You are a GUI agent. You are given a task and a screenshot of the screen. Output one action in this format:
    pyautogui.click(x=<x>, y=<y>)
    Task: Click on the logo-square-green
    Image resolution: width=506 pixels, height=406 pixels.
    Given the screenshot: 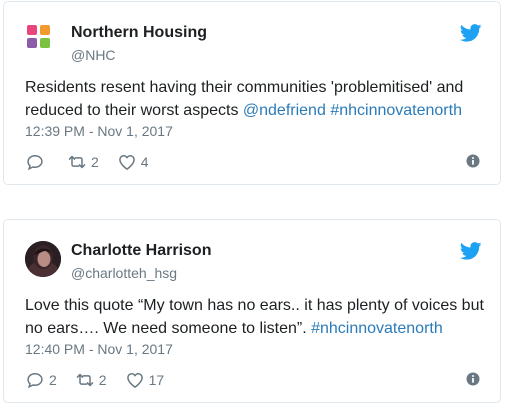 What is the action you would take?
    pyautogui.click(x=45, y=43)
    